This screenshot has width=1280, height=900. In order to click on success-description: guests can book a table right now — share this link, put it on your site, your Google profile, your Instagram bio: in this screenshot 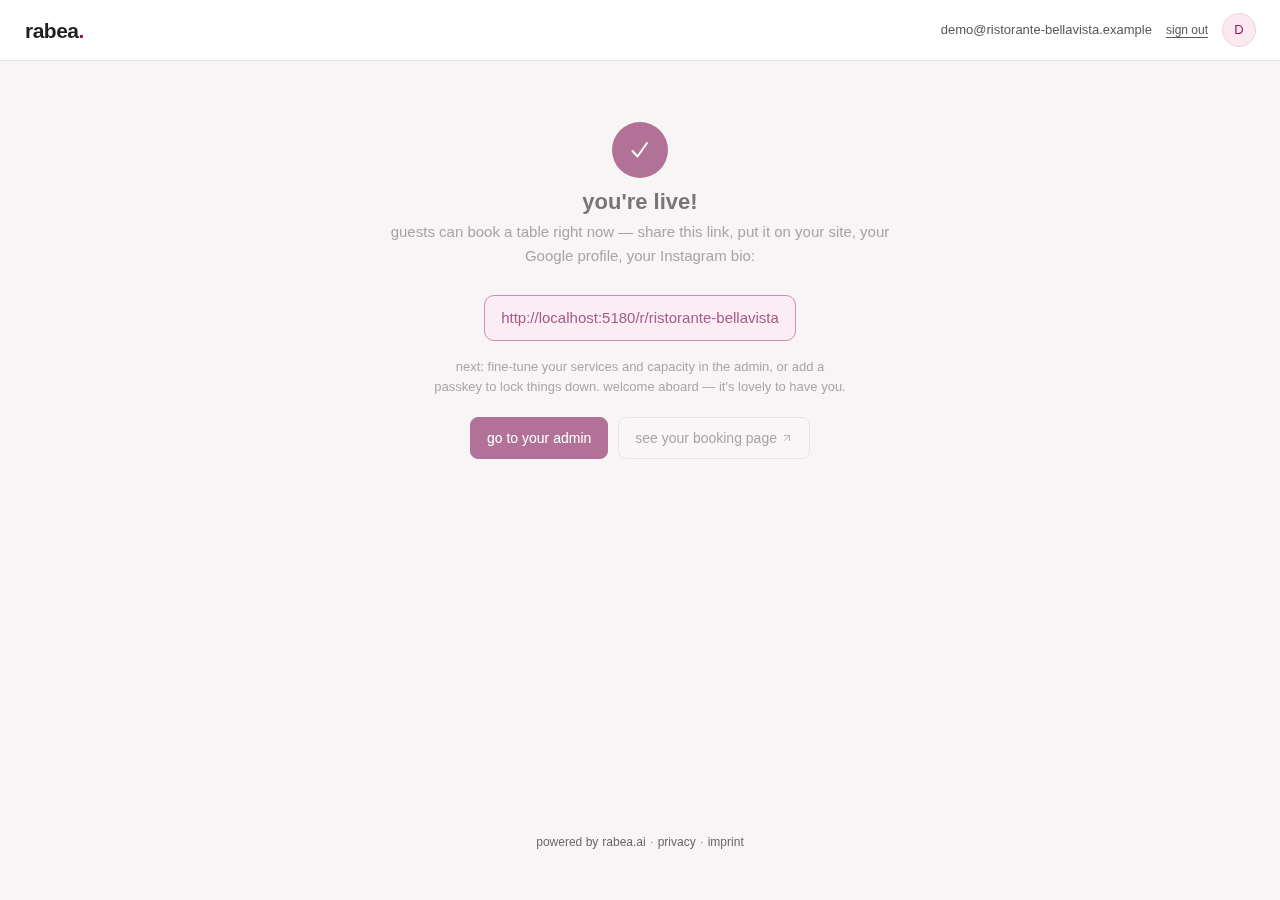, I will do `click(640, 244)`.